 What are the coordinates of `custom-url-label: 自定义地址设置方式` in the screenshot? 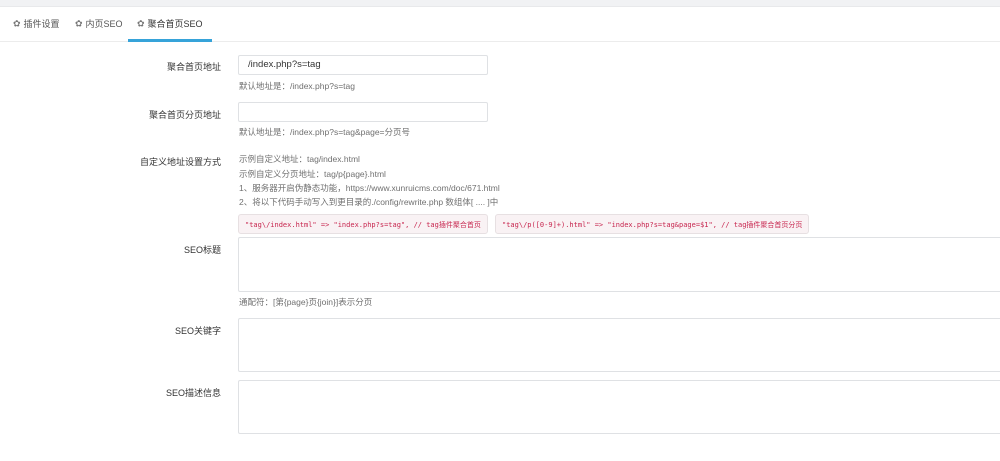 It's located at (180, 162).